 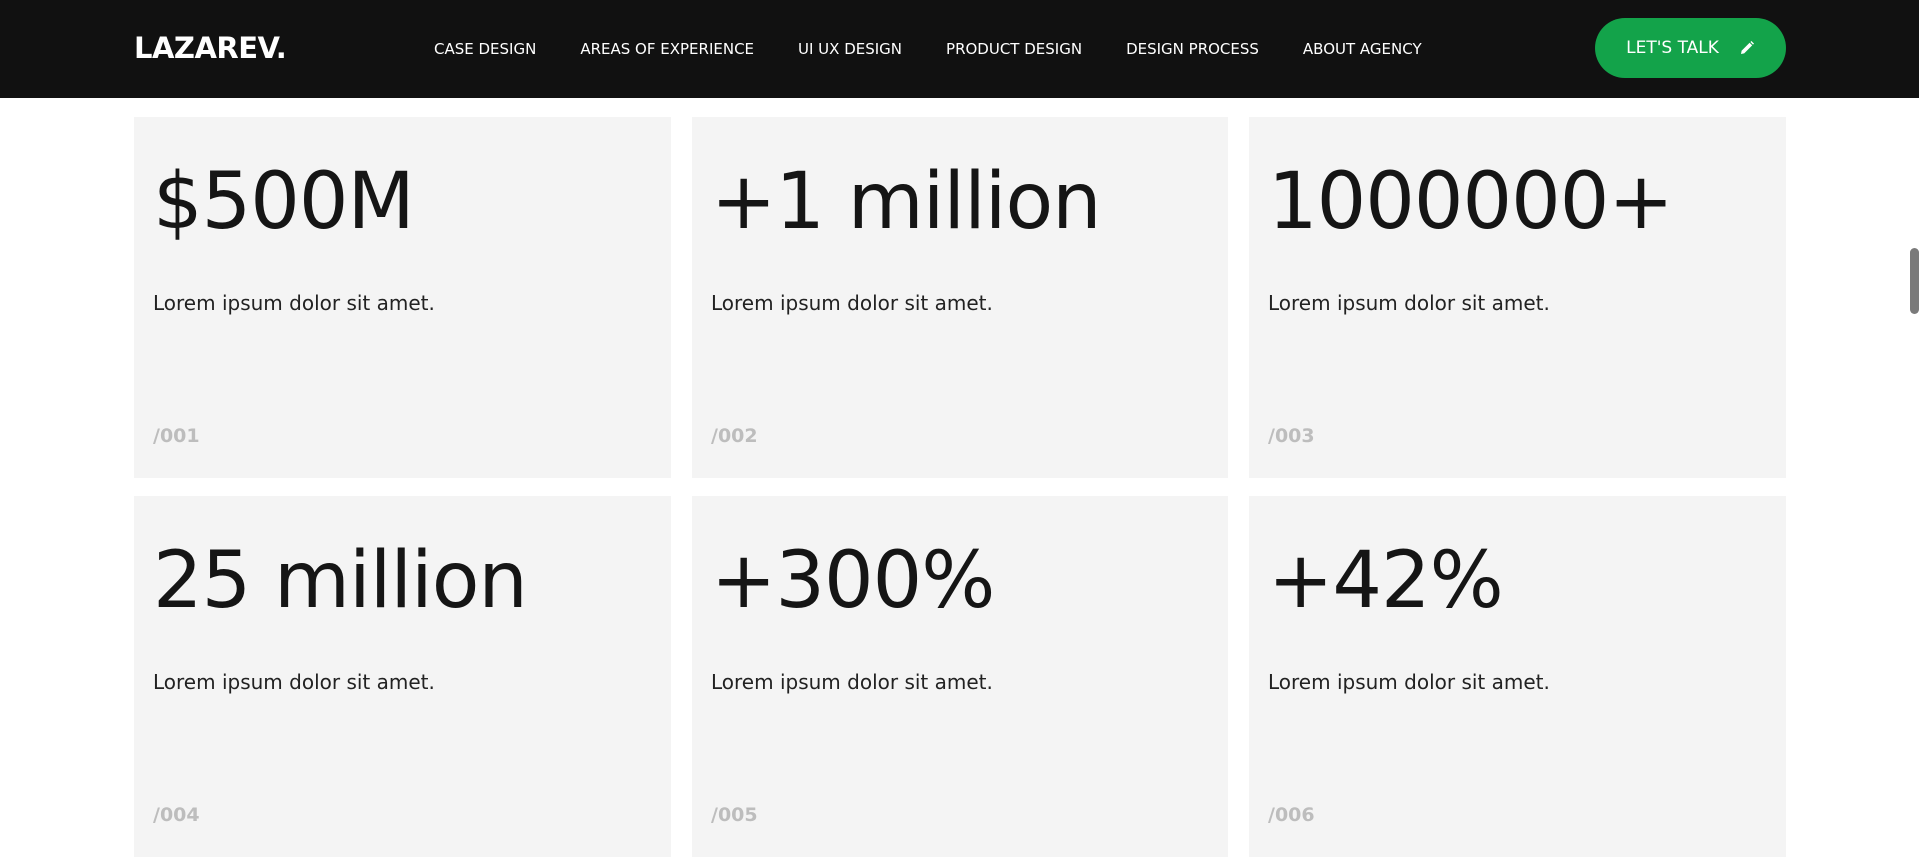 What do you see at coordinates (1747, 48) in the screenshot?
I see `pencil-icon` at bounding box center [1747, 48].